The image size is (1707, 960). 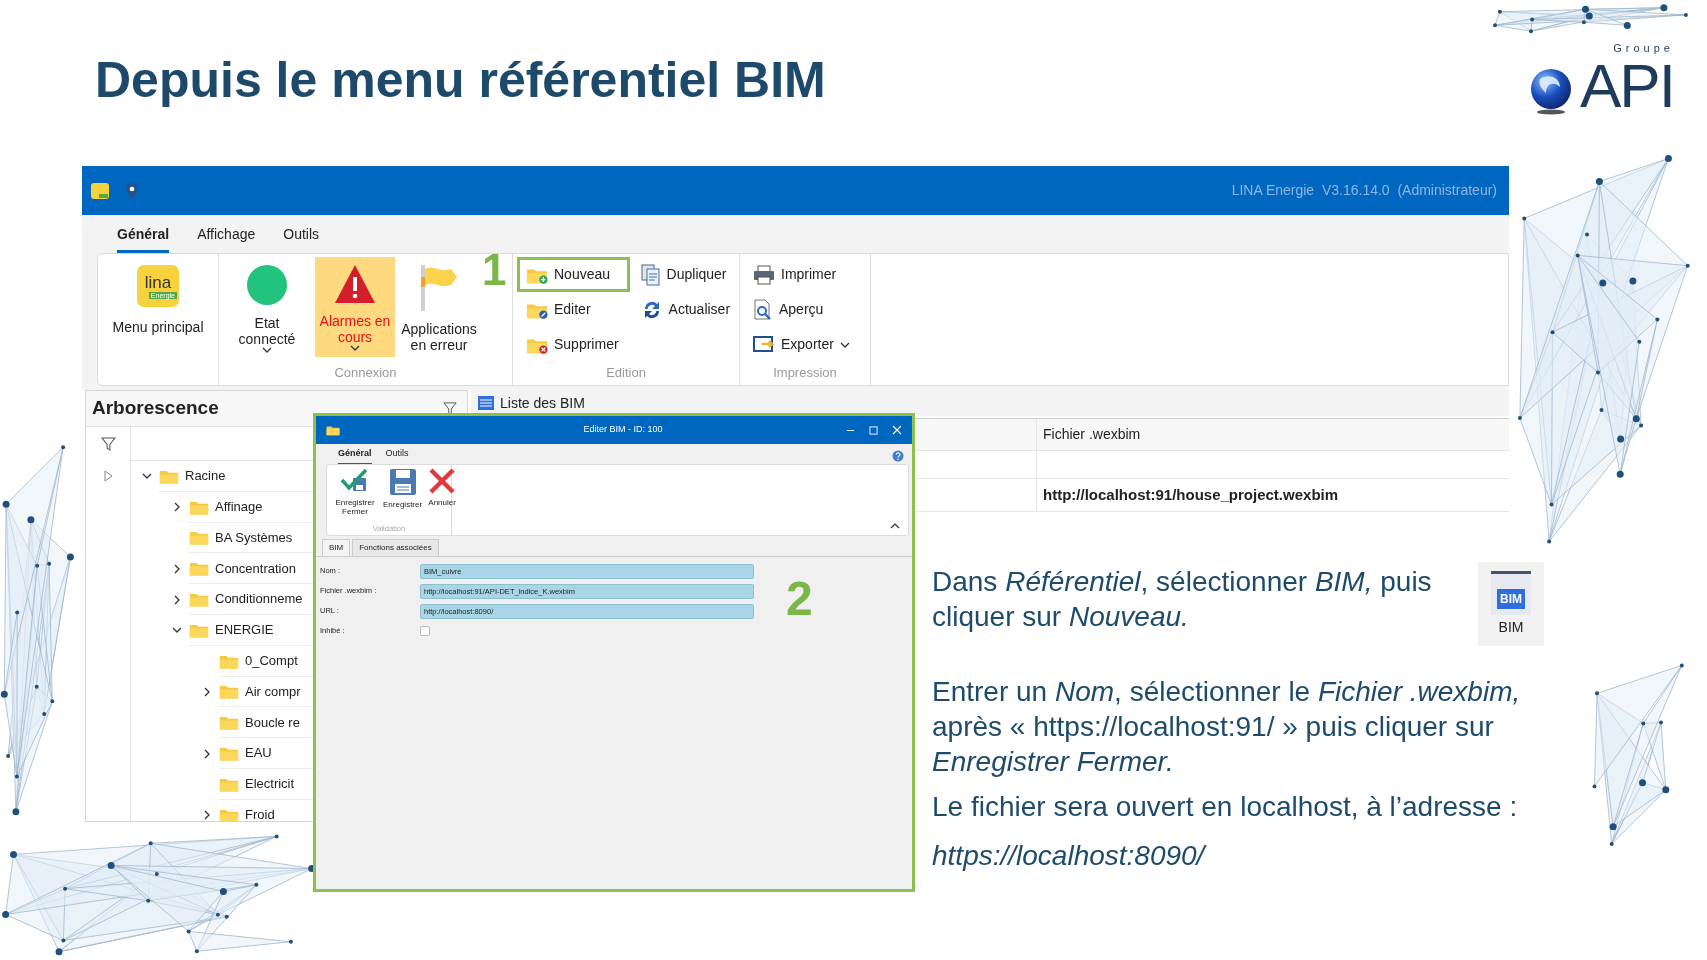 What do you see at coordinates (1643, 48) in the screenshot?
I see `logo-tagline: Groupe` at bounding box center [1643, 48].